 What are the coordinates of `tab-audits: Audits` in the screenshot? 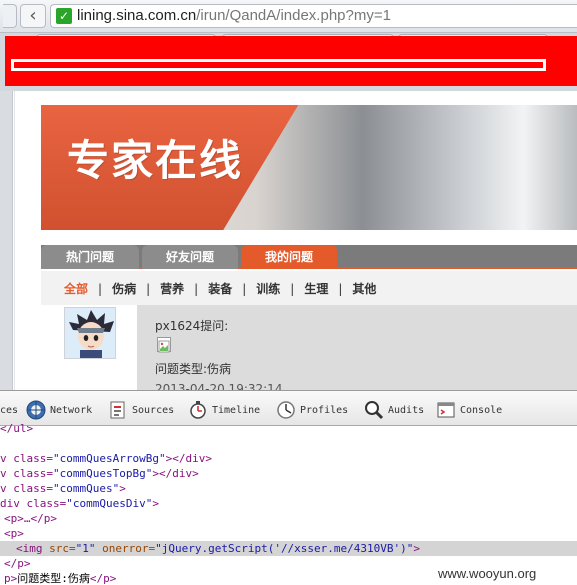 It's located at (394, 411).